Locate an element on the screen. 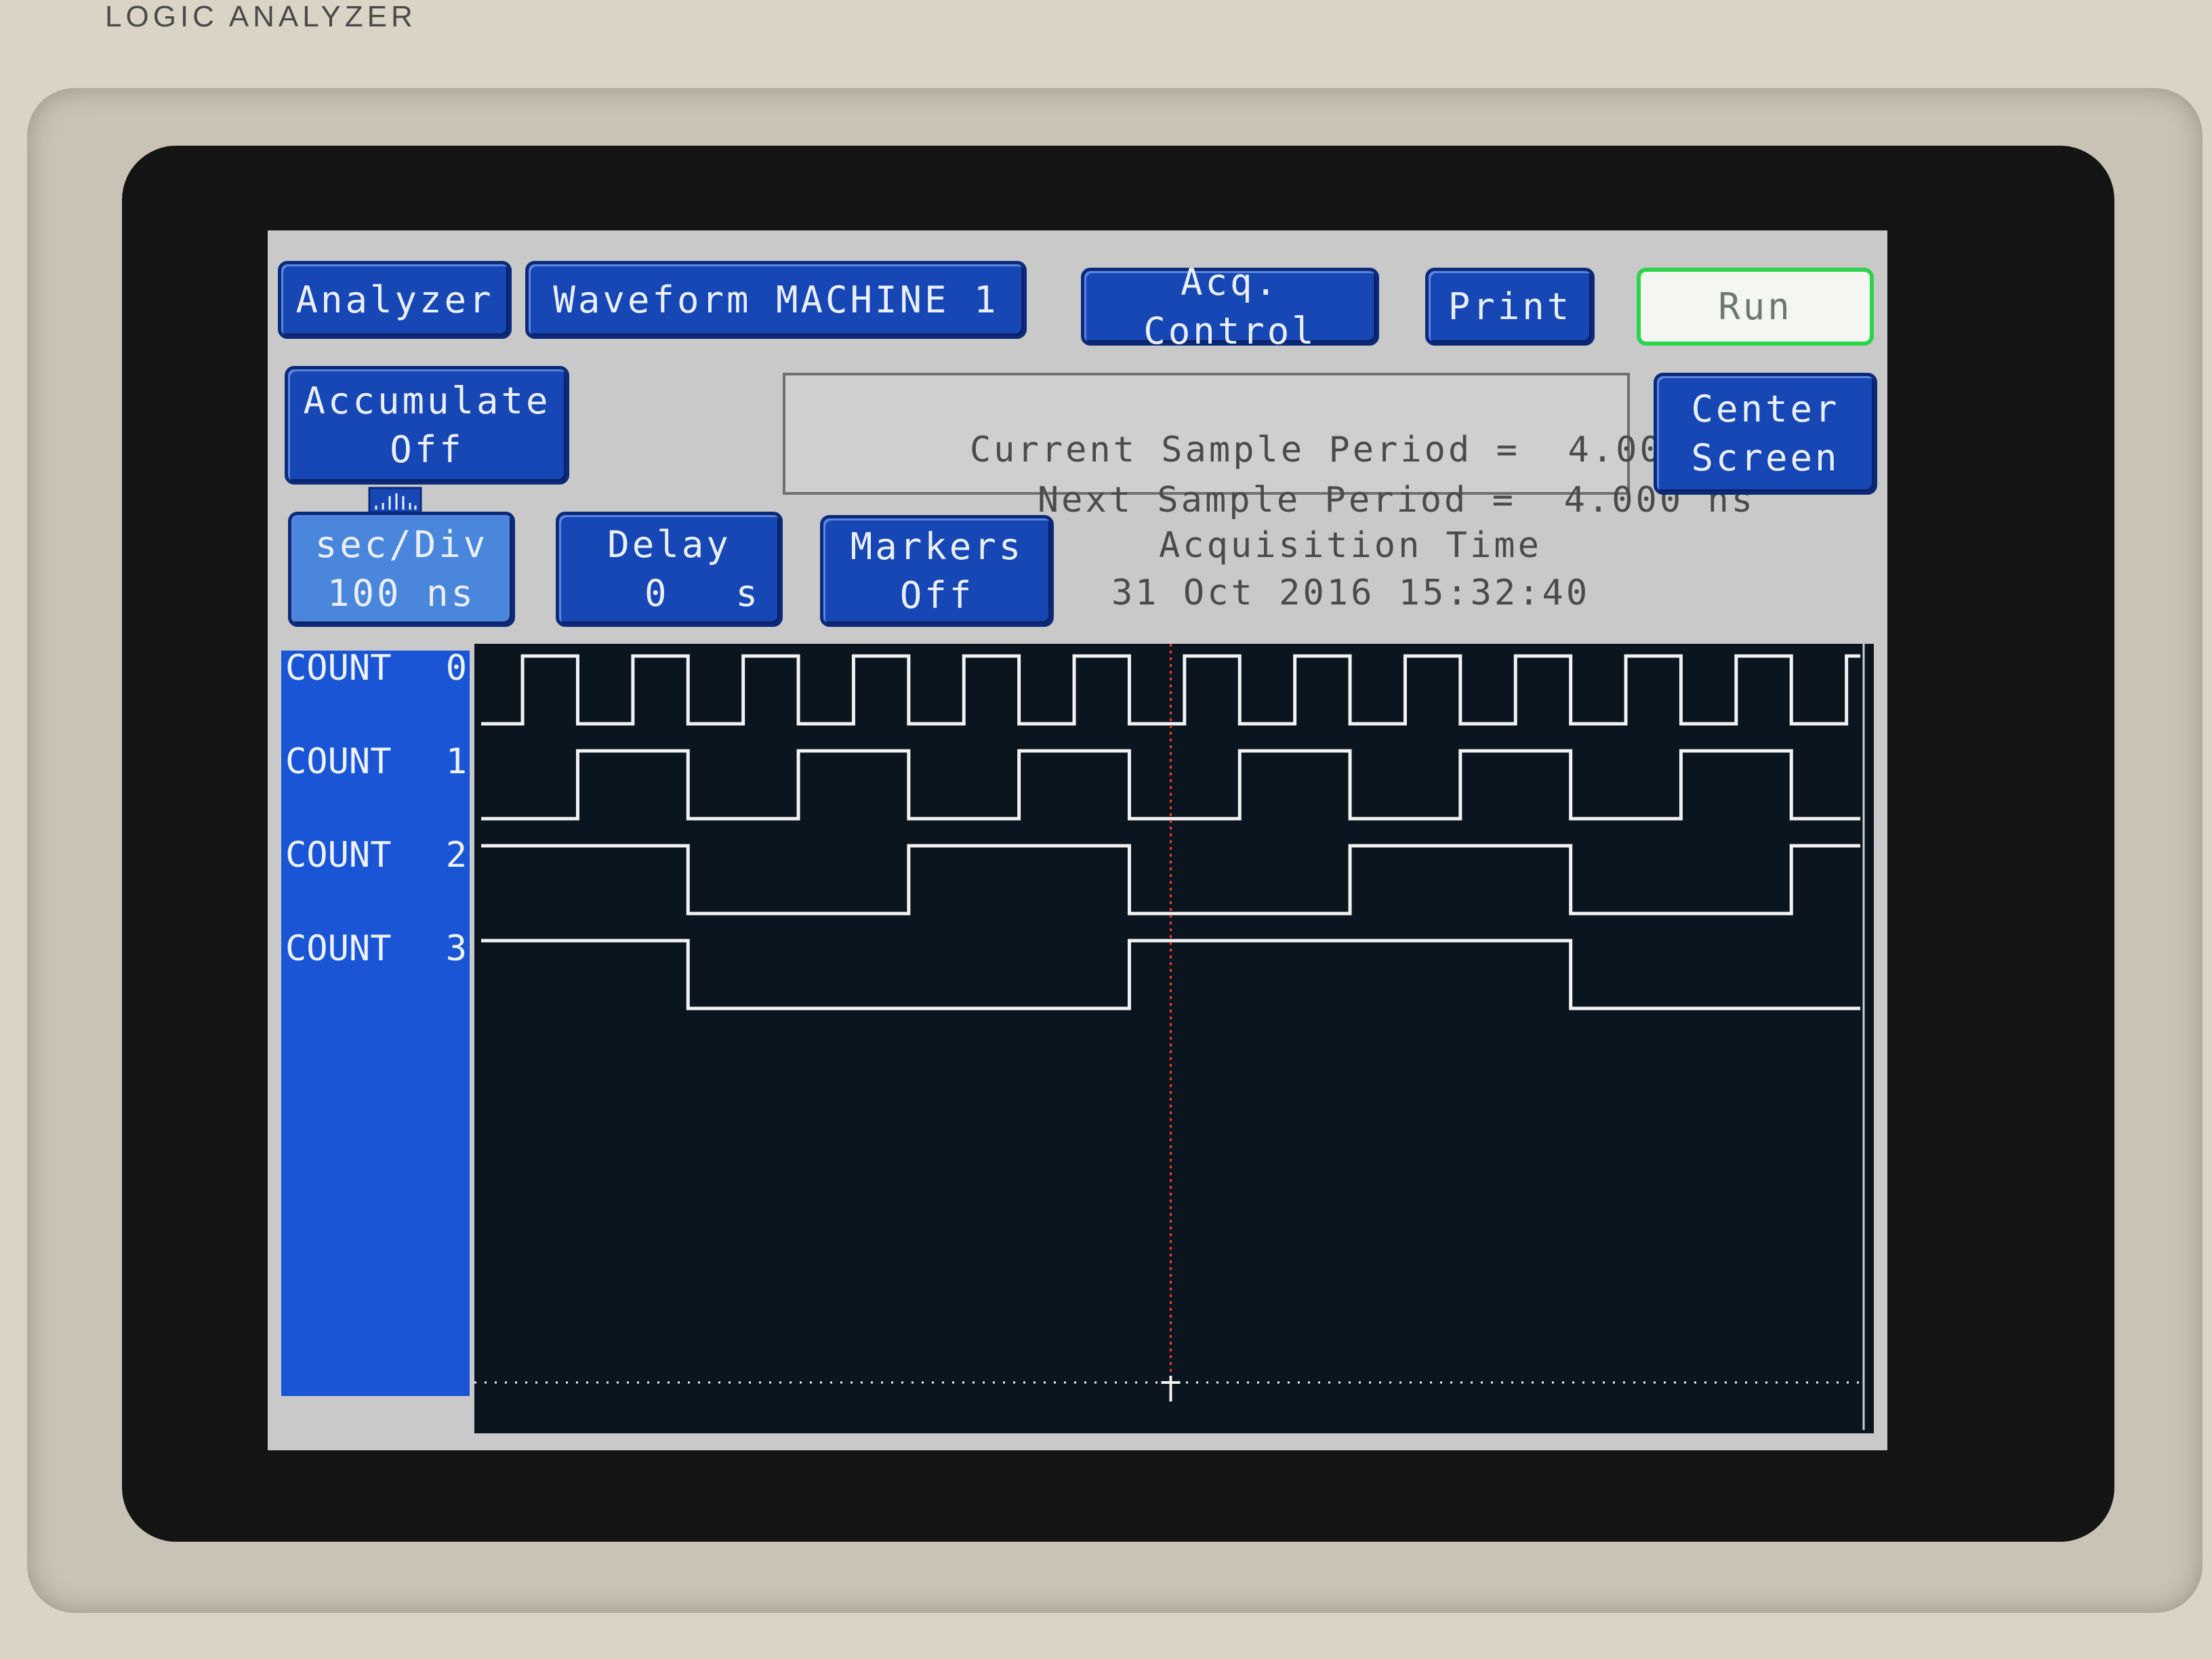 This screenshot has width=2212, height=1659. delay-label: Delay is located at coordinates (669, 544).